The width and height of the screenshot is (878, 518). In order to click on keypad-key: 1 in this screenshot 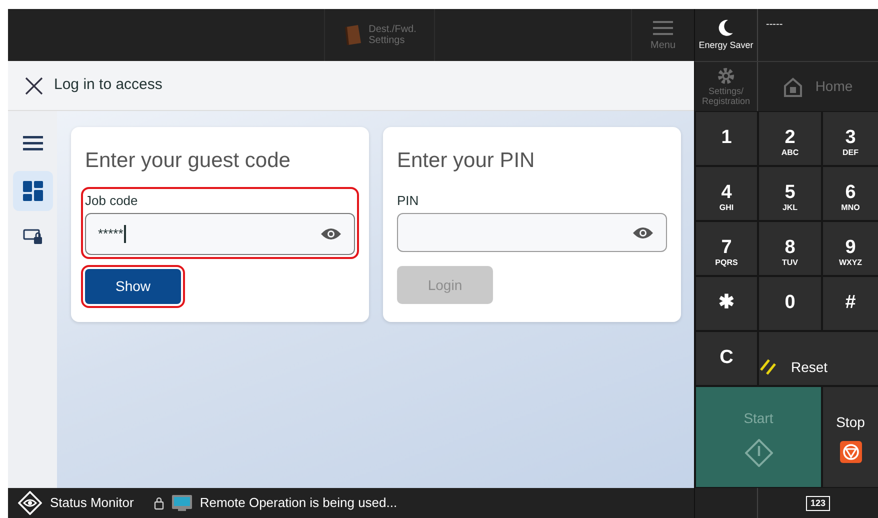, I will do `click(726, 138)`.